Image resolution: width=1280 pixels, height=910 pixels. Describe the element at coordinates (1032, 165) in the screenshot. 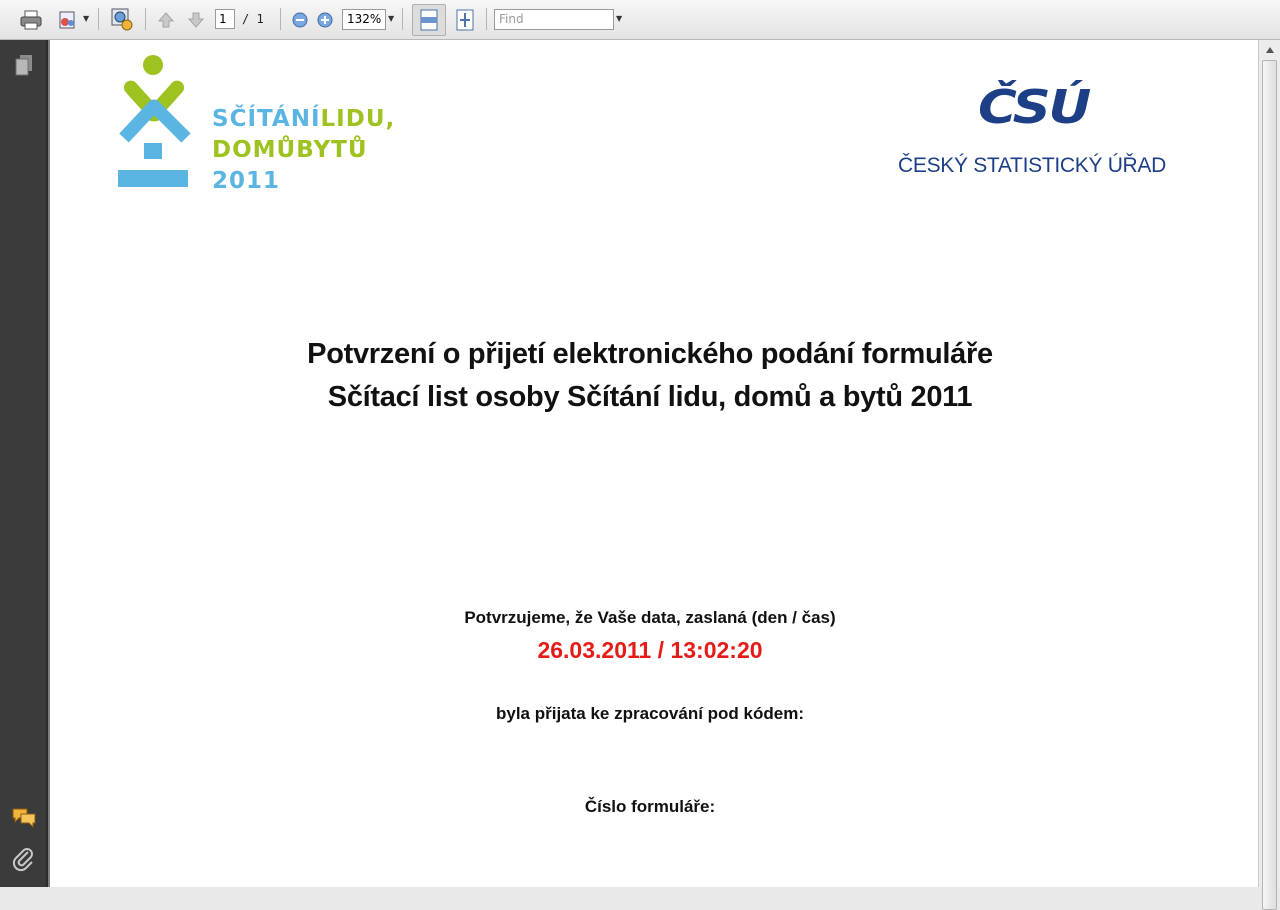

I see `csu-name: ČESKÝ STATISTICKÝ ÚŘAD` at that location.